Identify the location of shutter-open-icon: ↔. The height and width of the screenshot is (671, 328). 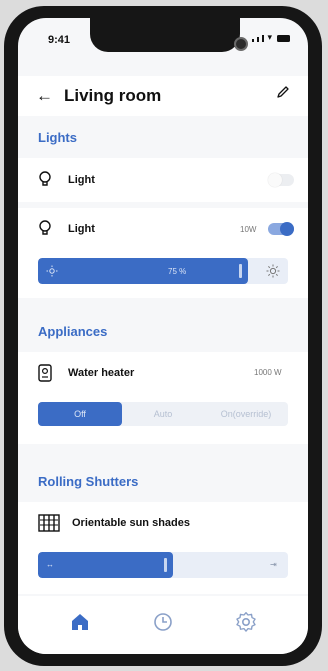
(50, 564).